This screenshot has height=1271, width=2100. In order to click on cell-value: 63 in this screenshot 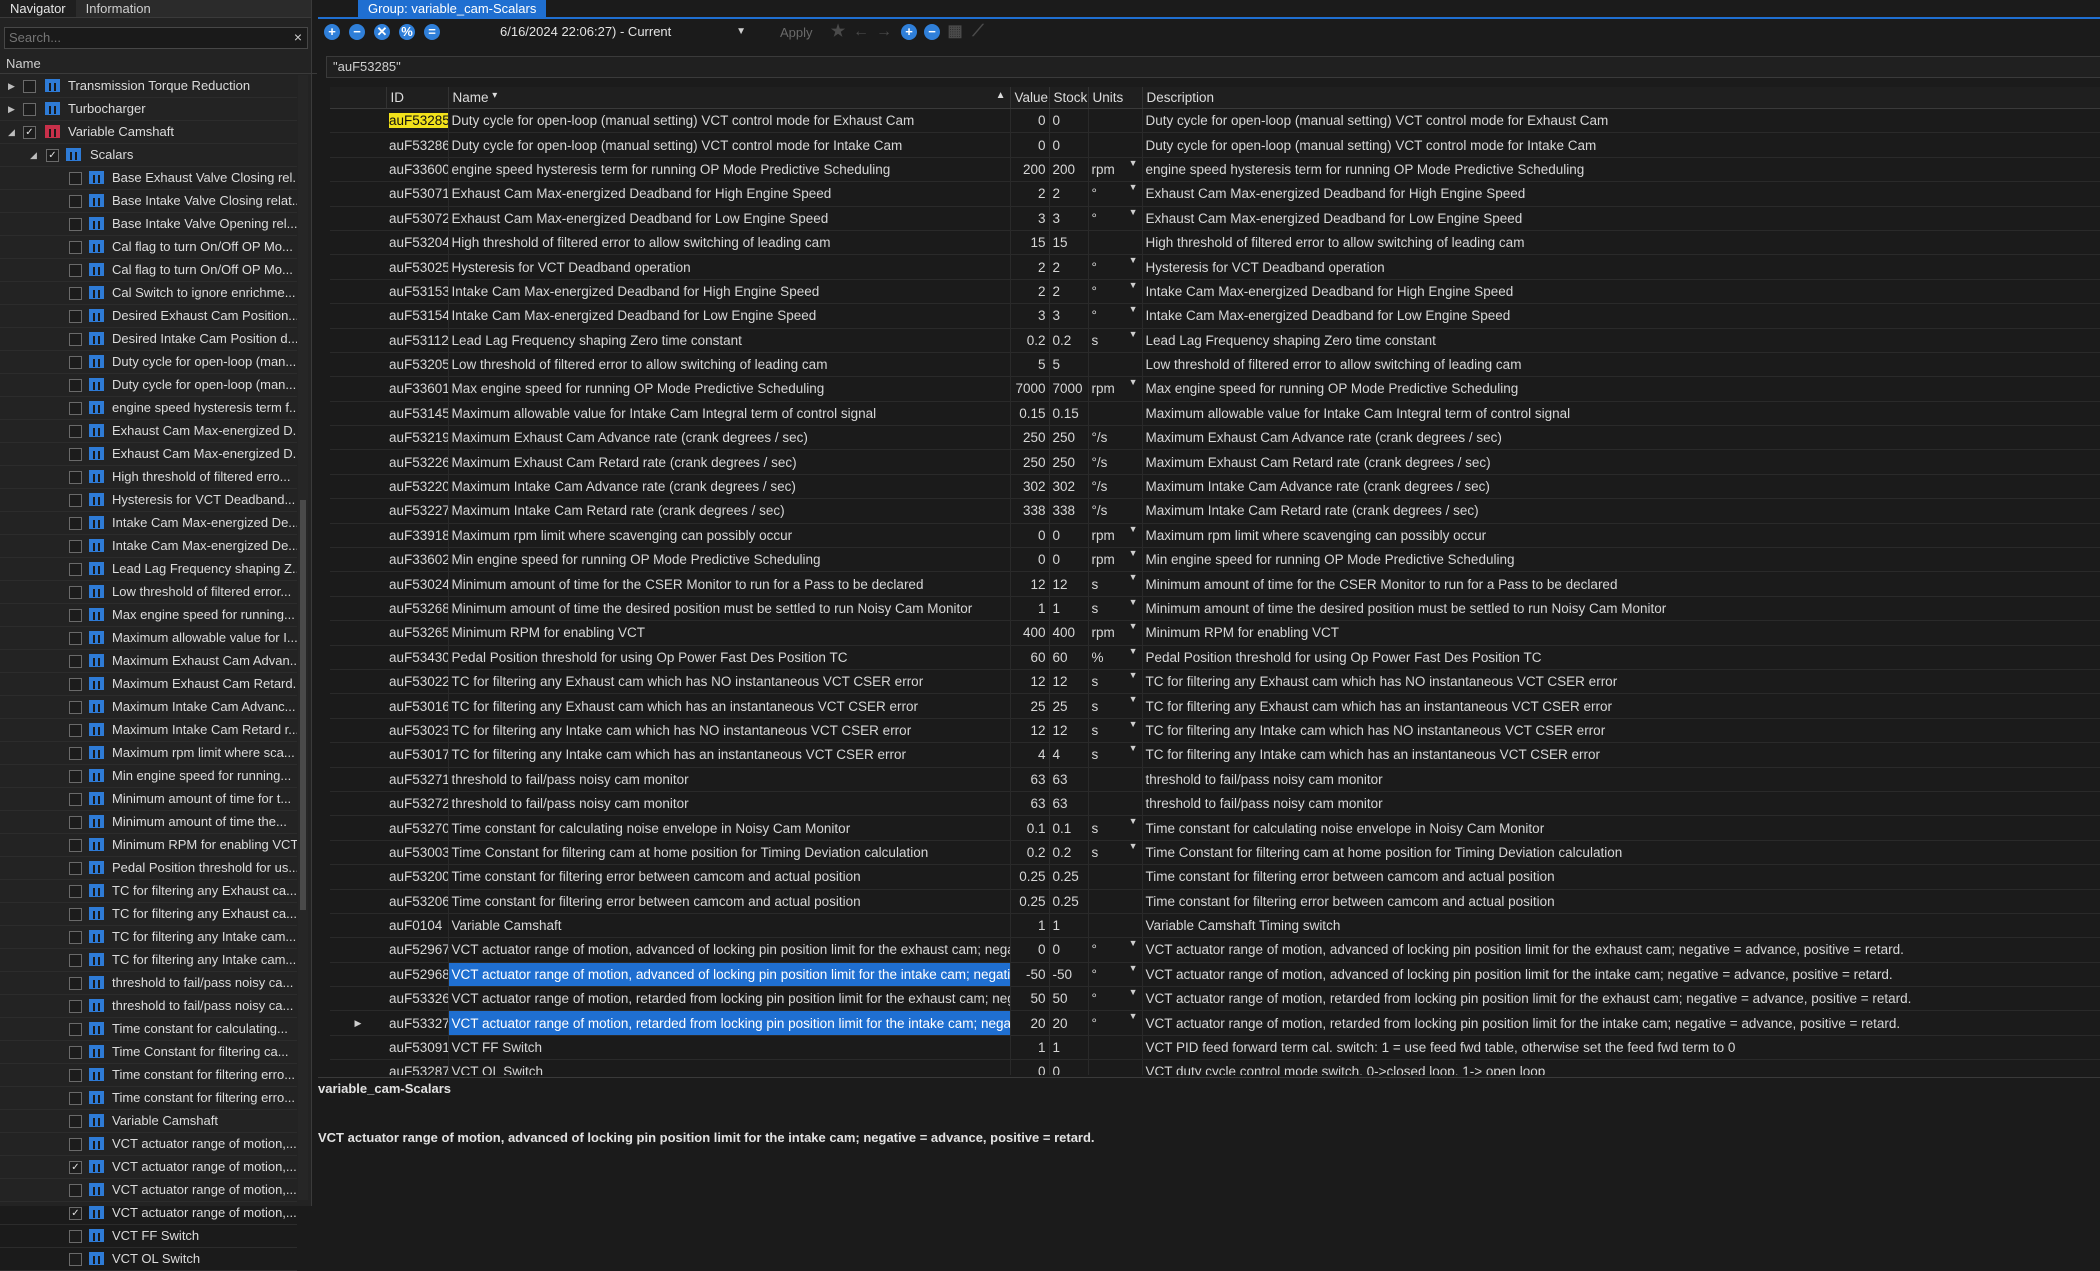, I will do `click(1030, 779)`.